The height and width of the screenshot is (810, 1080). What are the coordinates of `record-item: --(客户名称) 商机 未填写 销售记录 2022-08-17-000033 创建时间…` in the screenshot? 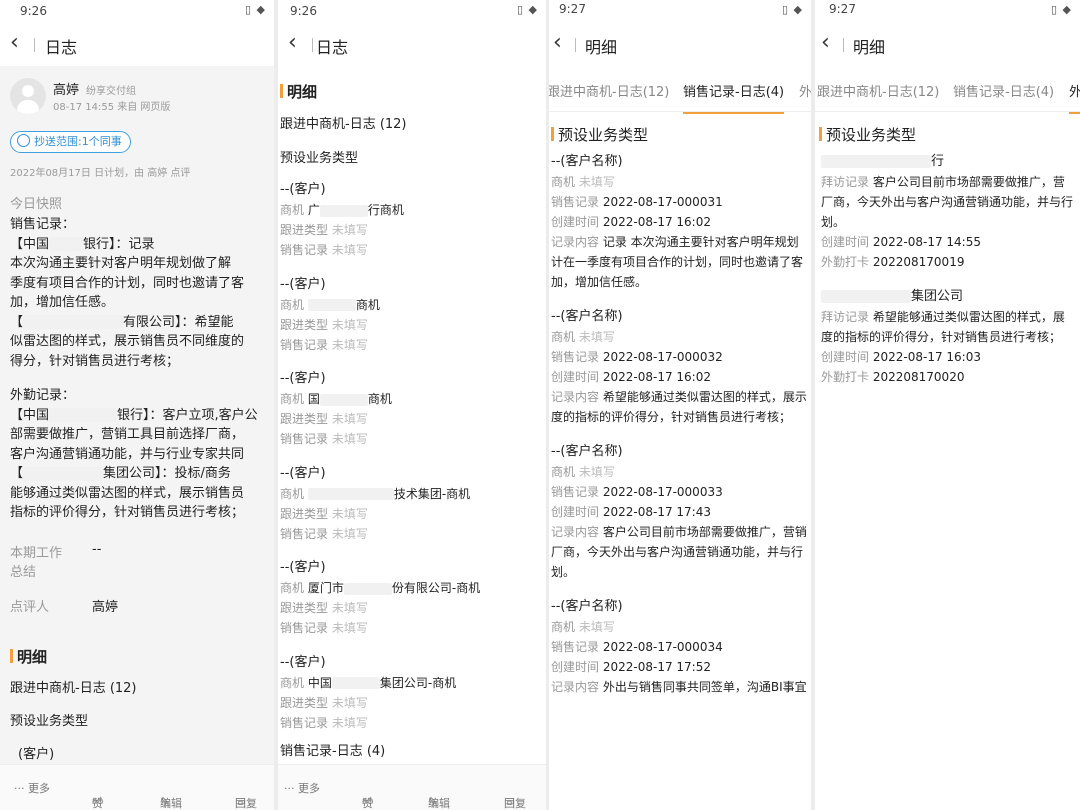 It's located at (679, 512).